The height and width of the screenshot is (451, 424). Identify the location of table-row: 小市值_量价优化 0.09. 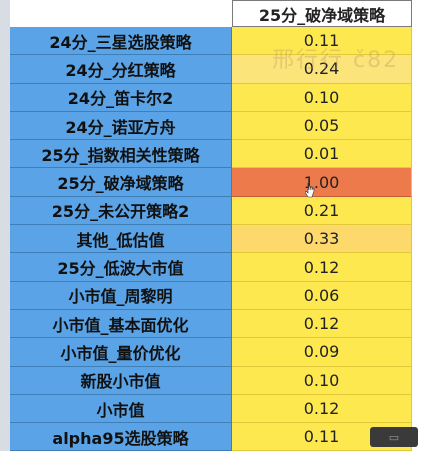
(217, 352).